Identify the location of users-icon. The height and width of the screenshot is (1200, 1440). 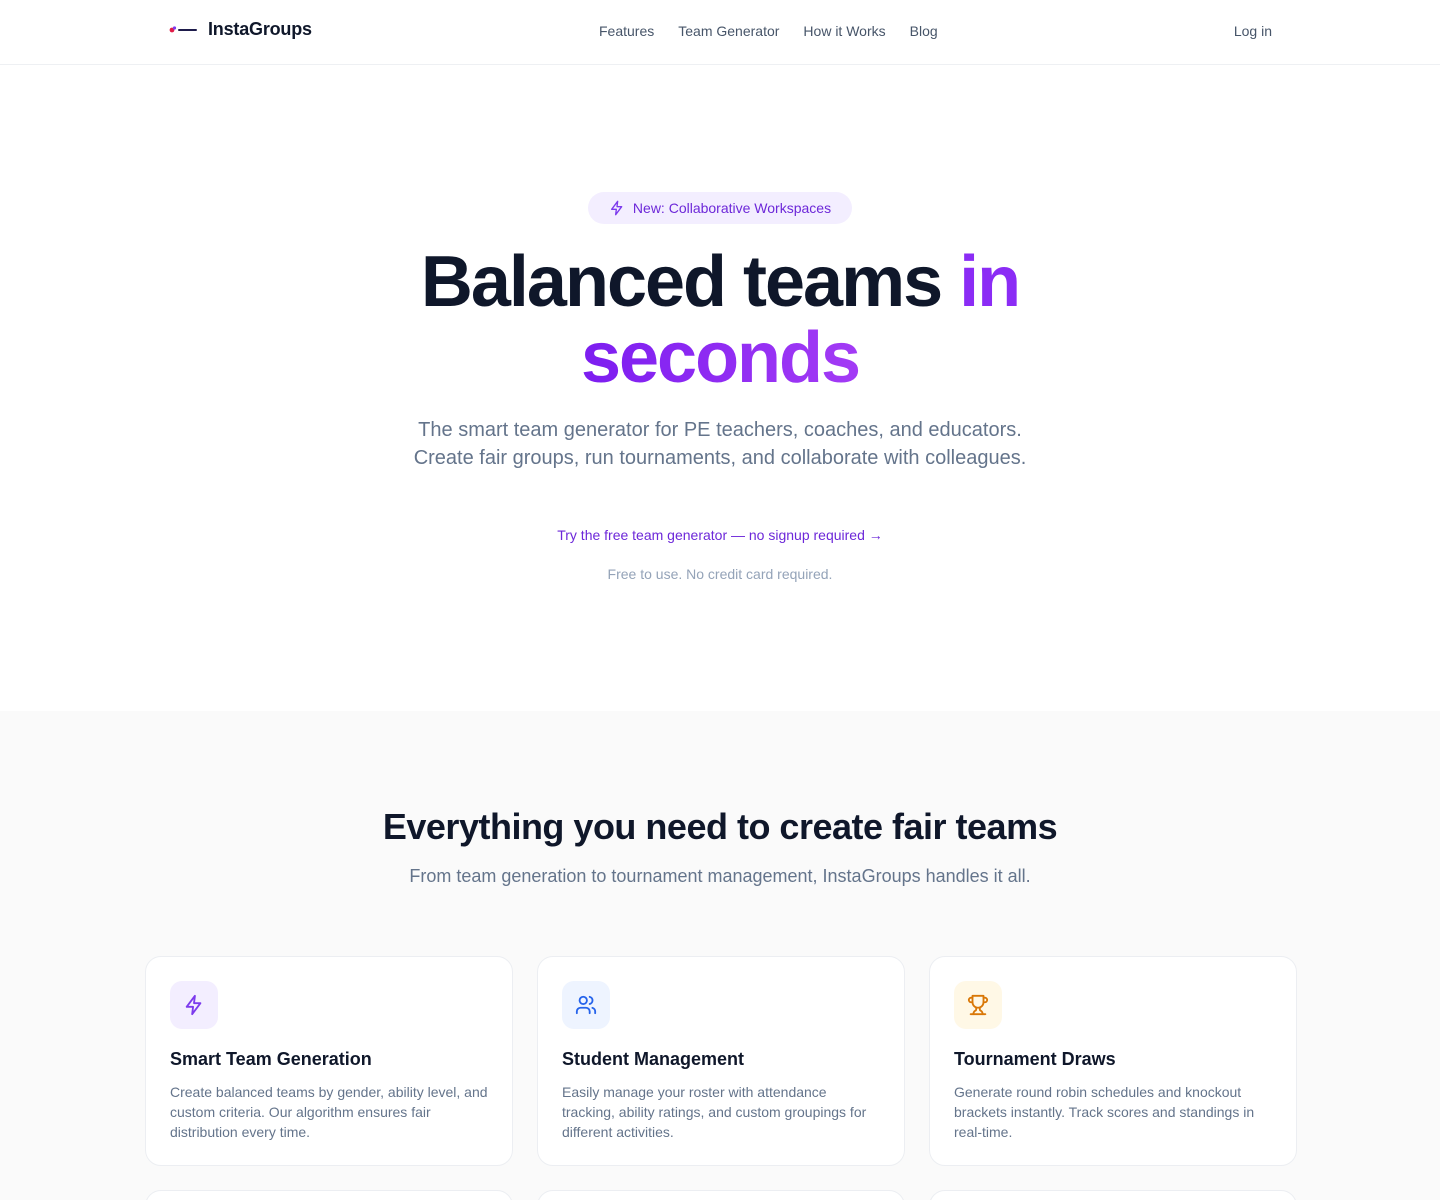
(586, 1005).